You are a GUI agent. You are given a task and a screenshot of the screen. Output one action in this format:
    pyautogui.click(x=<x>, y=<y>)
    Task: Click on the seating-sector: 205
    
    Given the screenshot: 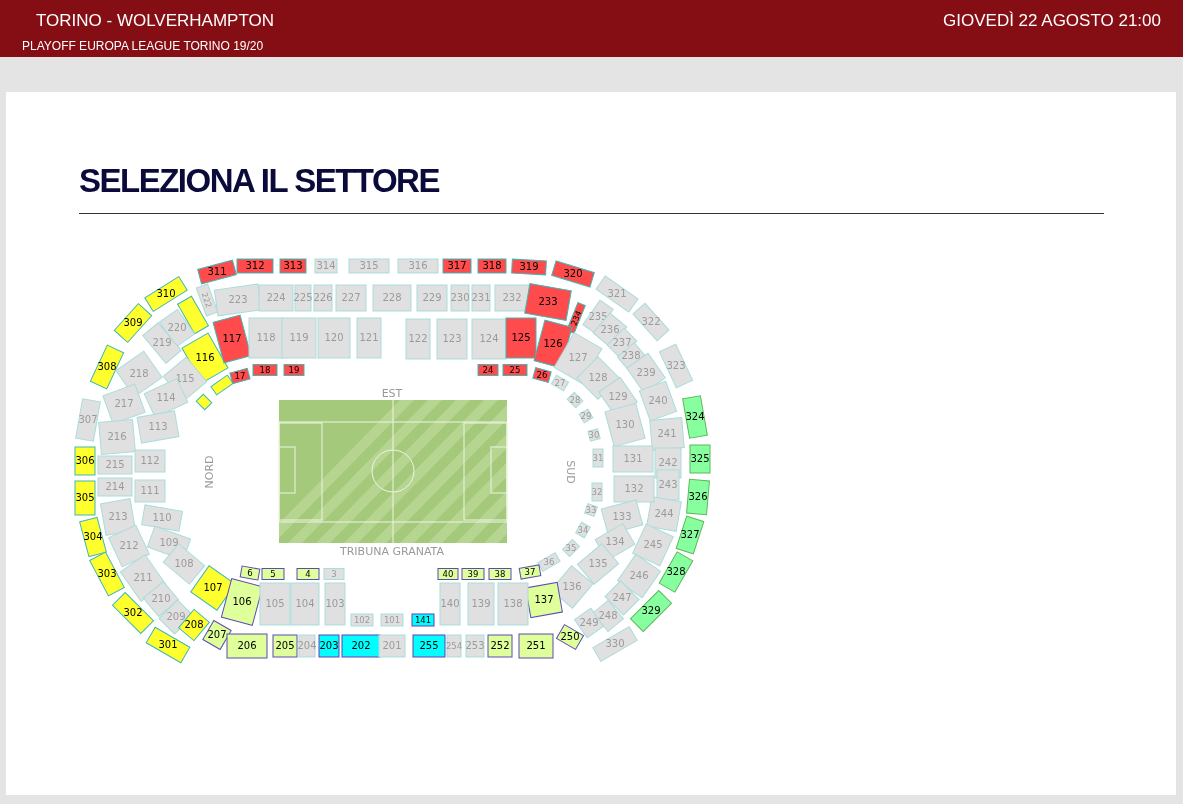 What is the action you would take?
    pyautogui.click(x=285, y=646)
    